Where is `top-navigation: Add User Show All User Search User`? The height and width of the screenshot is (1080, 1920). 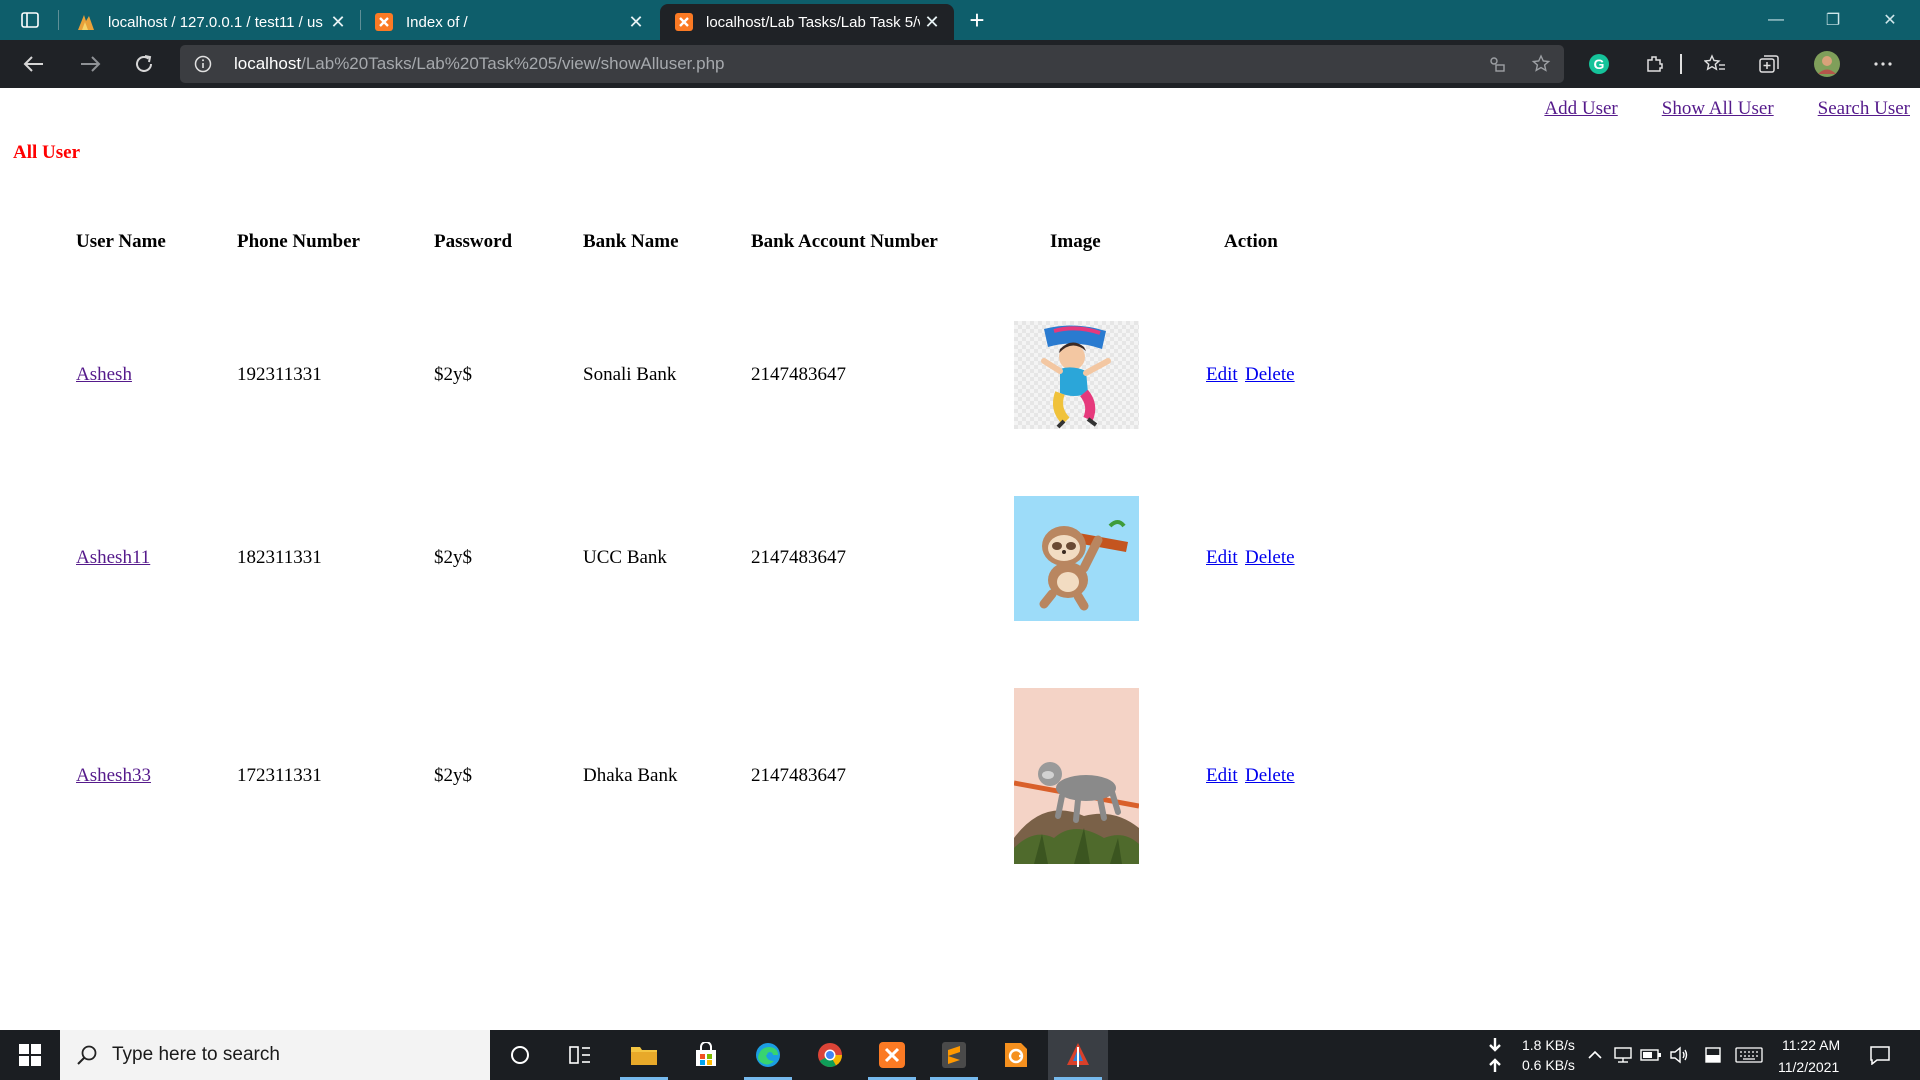 top-navigation: Add User Show All User Search User is located at coordinates (1705, 109).